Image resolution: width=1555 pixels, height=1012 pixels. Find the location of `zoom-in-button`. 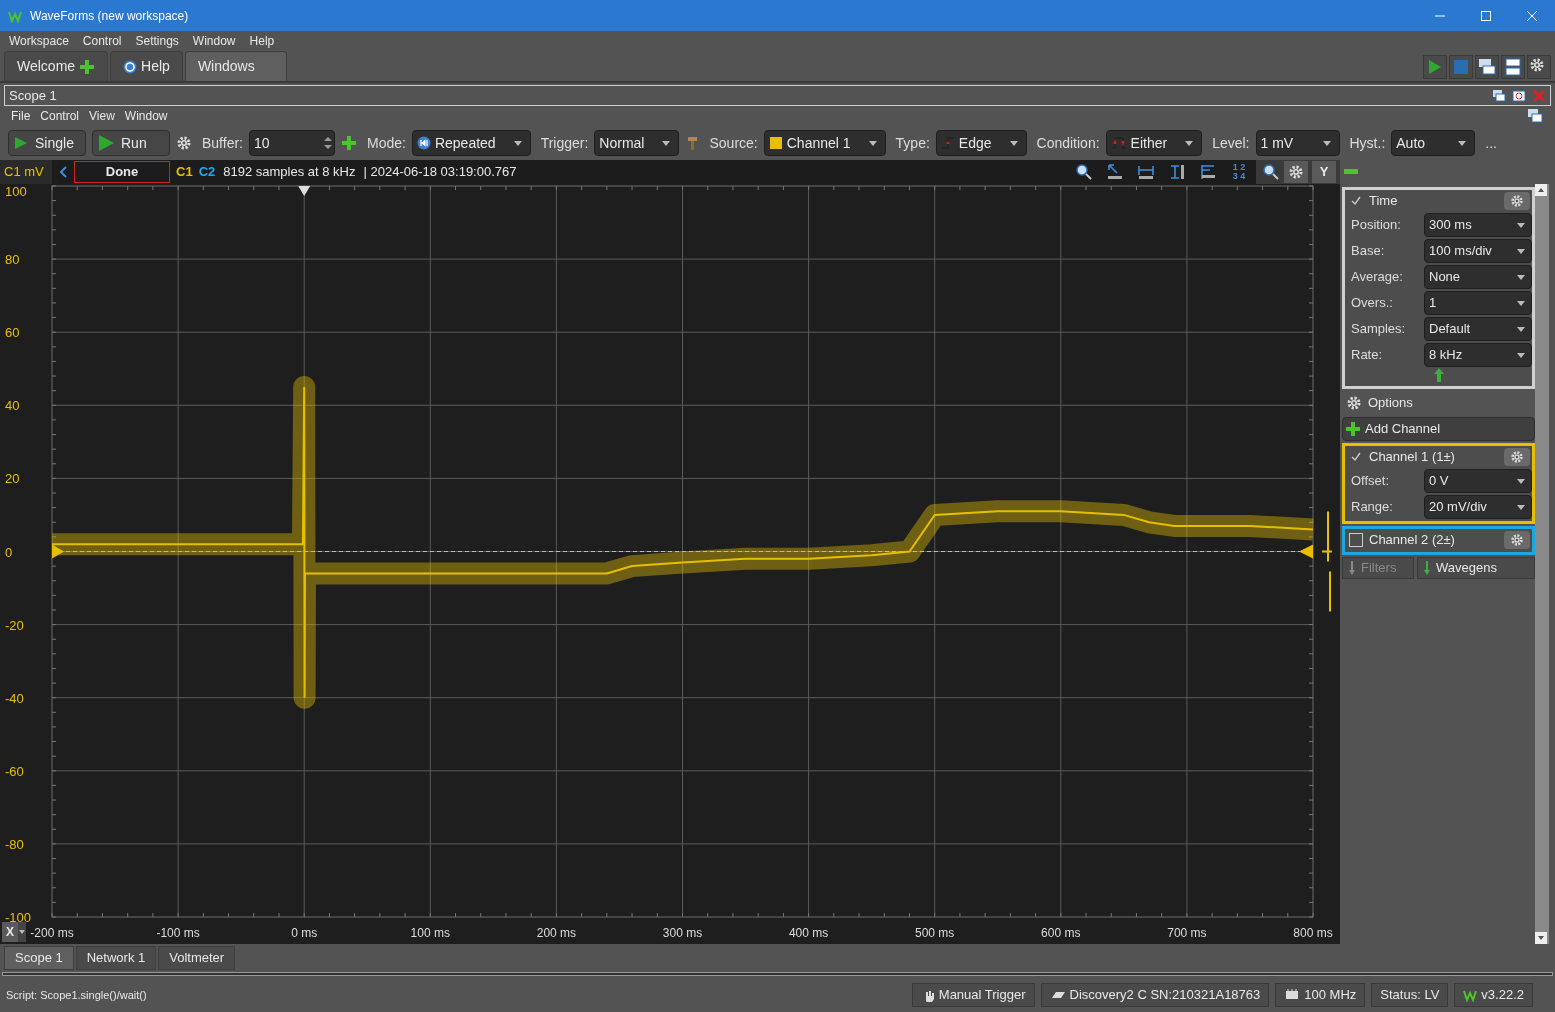

zoom-in-button is located at coordinates (1084, 172).